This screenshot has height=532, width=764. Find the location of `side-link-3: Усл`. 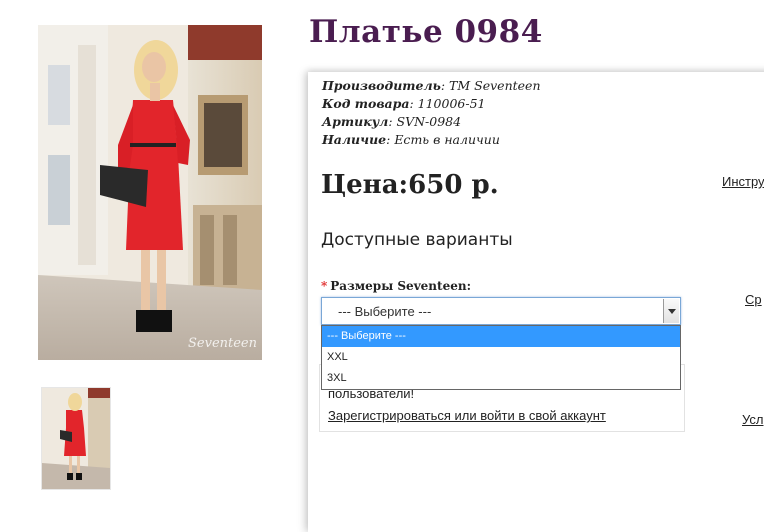

side-link-3: Усл is located at coordinates (752, 419).